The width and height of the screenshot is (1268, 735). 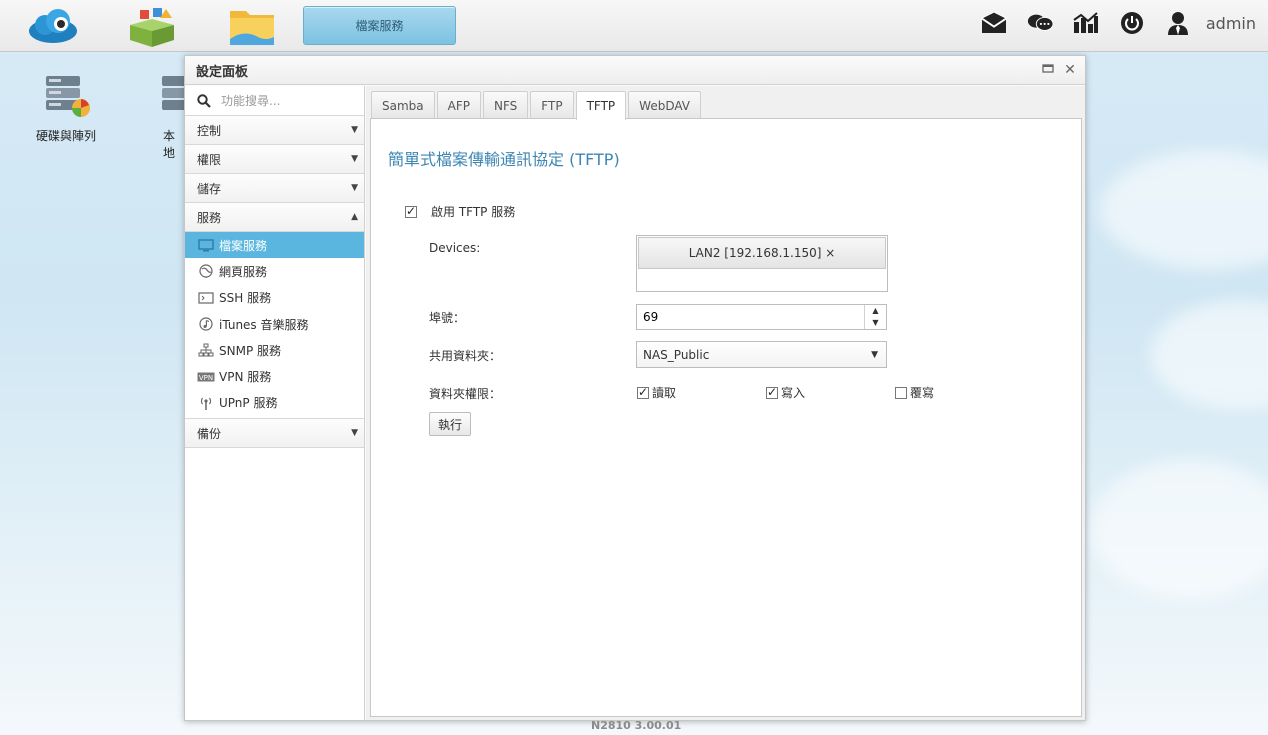 I want to click on share-folder-value: NAS_Public, so click(x=676, y=354).